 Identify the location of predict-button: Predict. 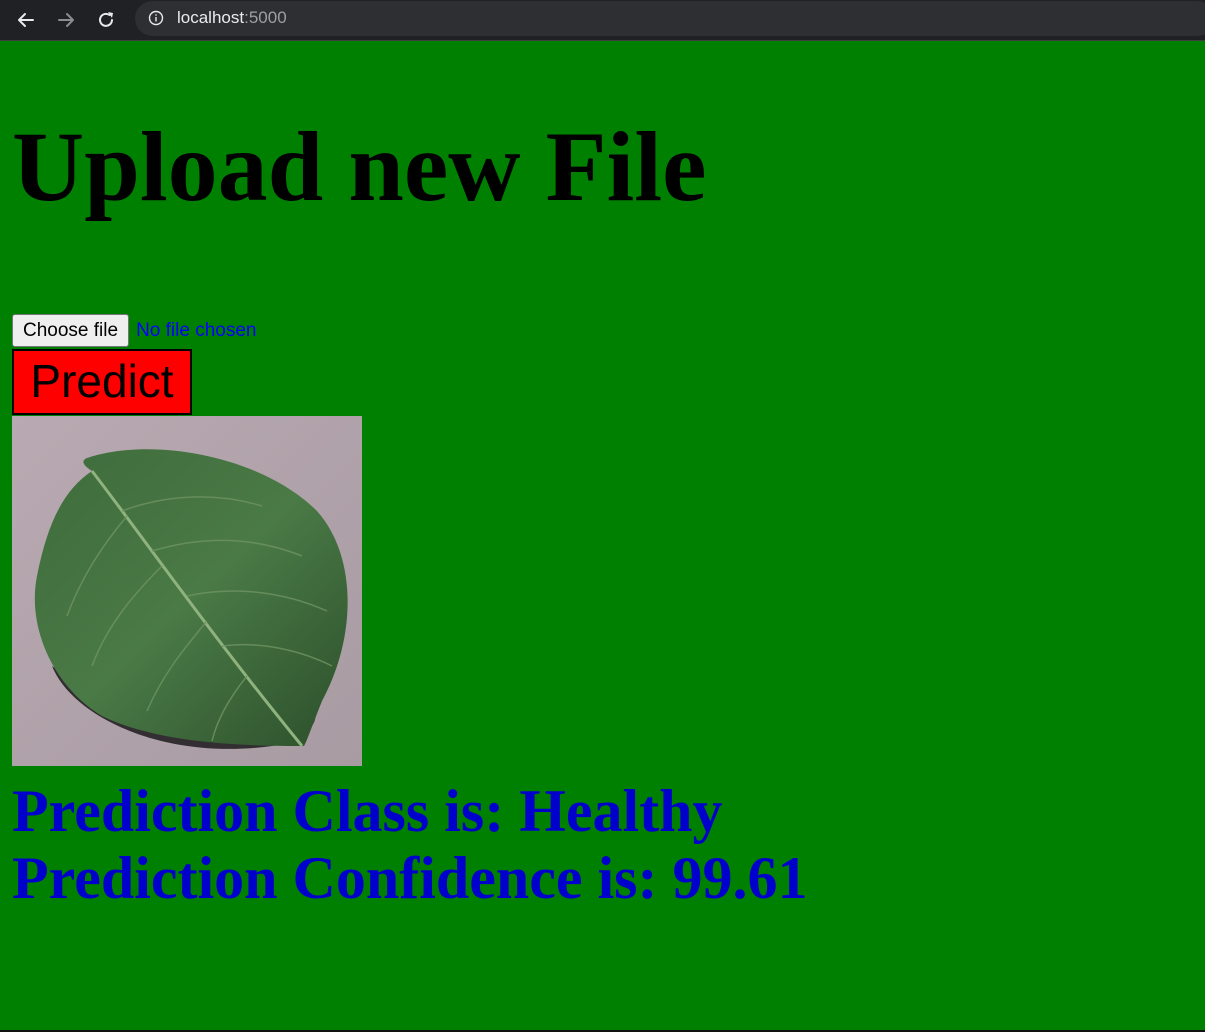
(102, 382).